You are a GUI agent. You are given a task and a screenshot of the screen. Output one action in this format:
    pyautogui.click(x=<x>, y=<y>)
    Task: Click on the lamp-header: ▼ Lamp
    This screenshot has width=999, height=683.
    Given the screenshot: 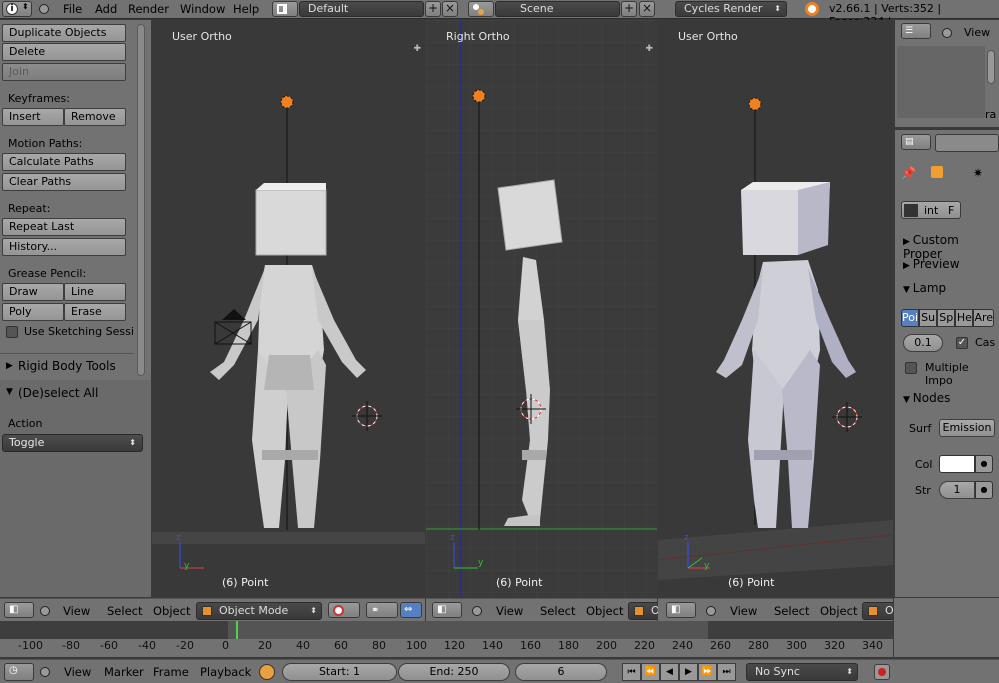 What is the action you would take?
    pyautogui.click(x=924, y=288)
    